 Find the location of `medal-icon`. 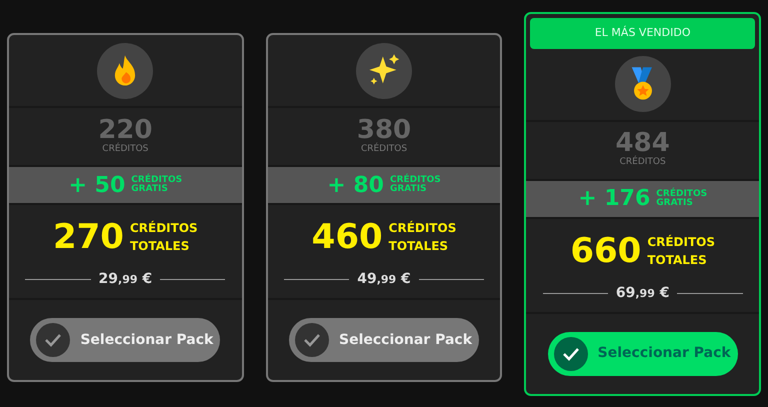

medal-icon is located at coordinates (642, 84).